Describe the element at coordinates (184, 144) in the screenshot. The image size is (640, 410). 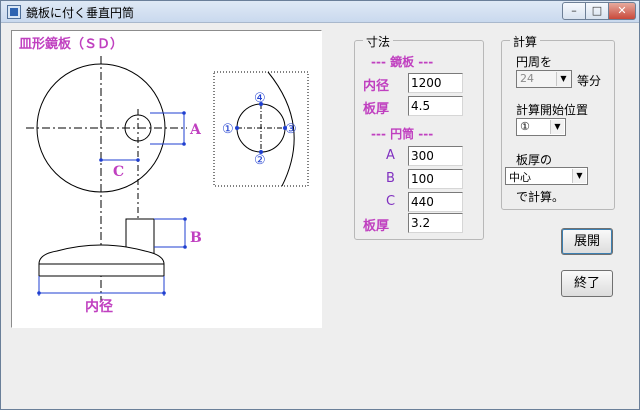
I see `dim-a-dot-bottom` at that location.